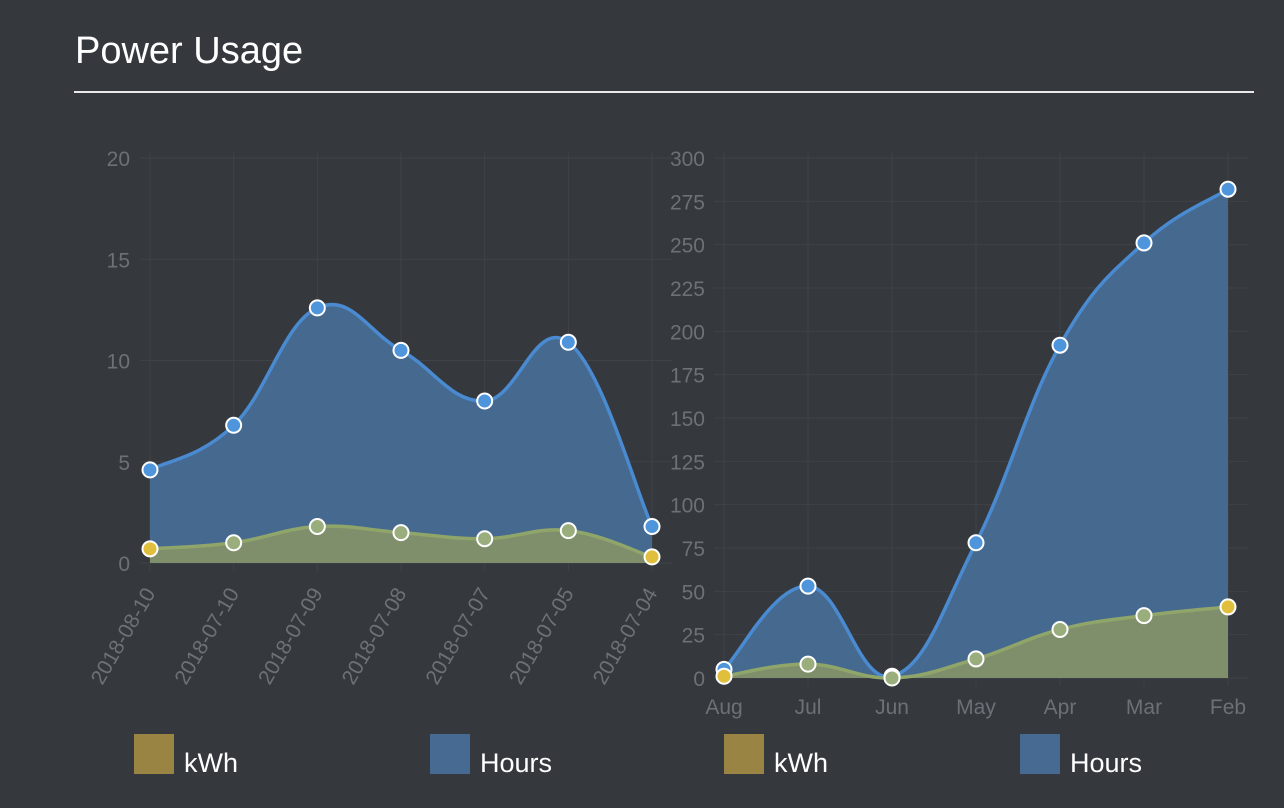  What do you see at coordinates (687, 202) in the screenshot?
I see `y-tick-label: 275` at bounding box center [687, 202].